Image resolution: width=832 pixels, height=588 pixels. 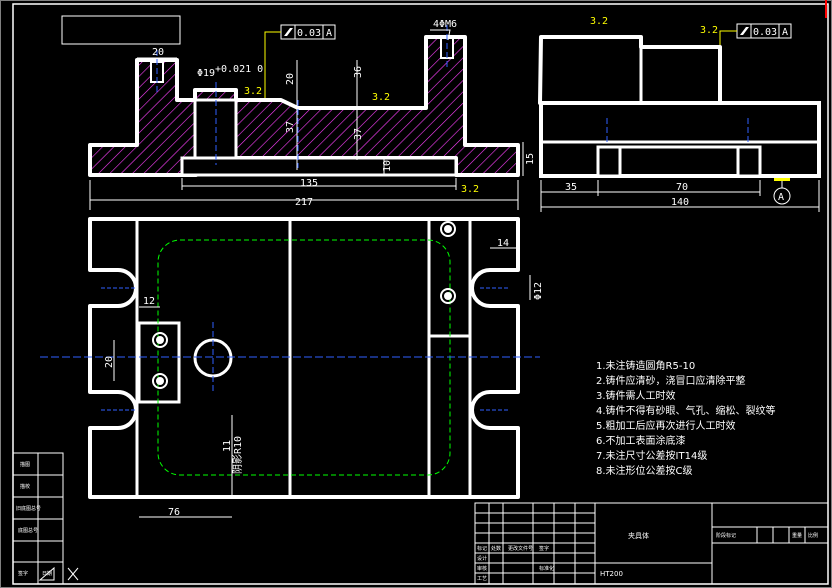 I want to click on part-name: 夹具体, so click(x=638, y=535).